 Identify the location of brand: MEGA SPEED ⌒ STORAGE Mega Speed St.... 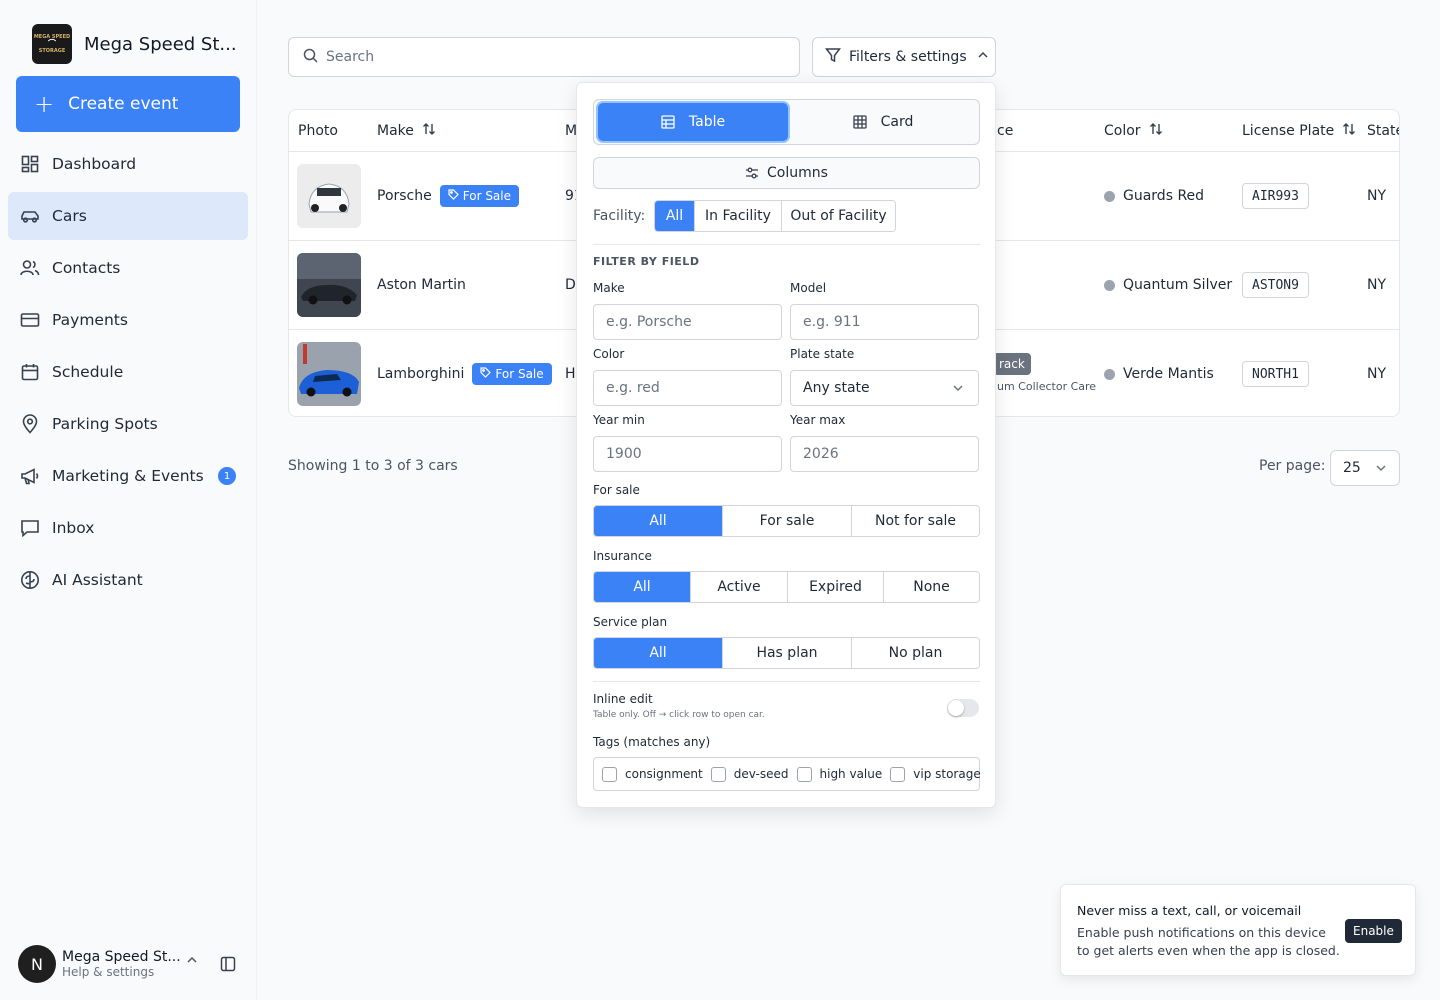
(134, 44).